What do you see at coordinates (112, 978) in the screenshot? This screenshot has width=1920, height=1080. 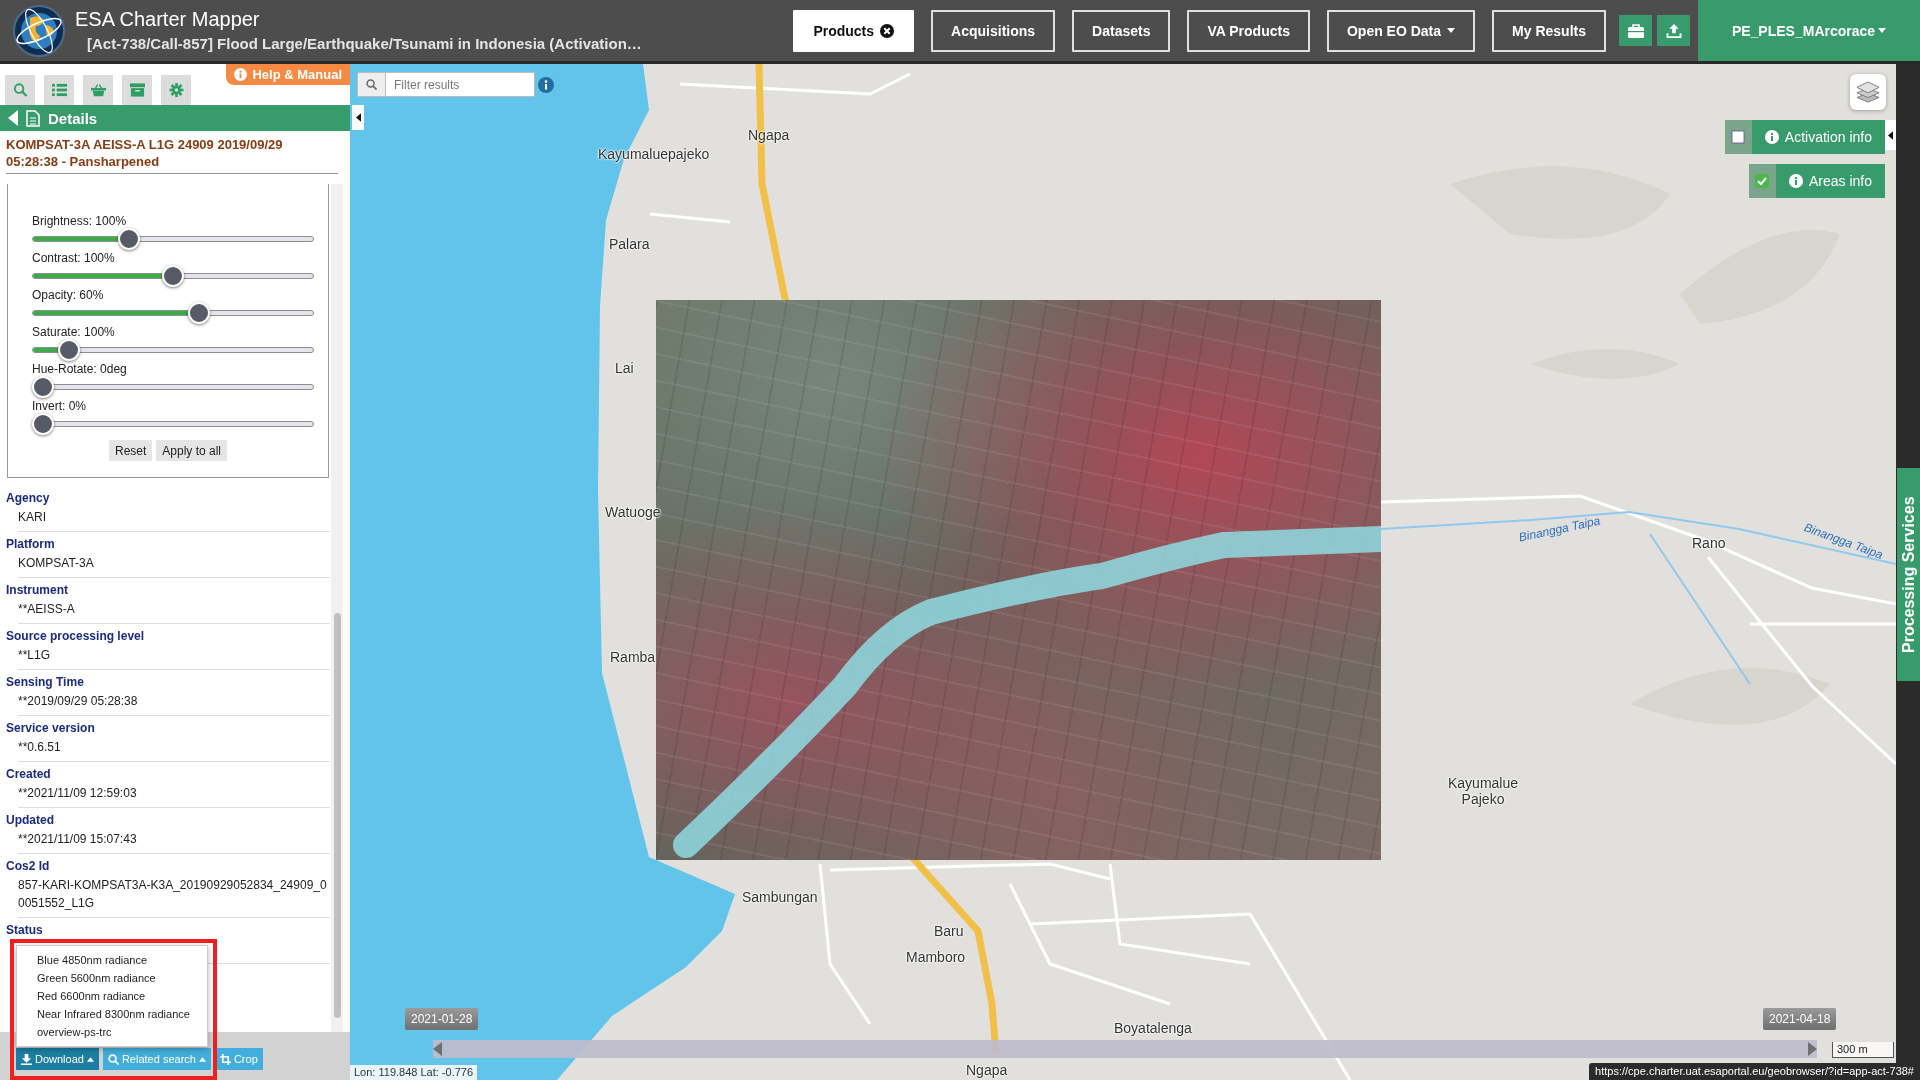 I see `menu-item: Green 5600nm radiance` at bounding box center [112, 978].